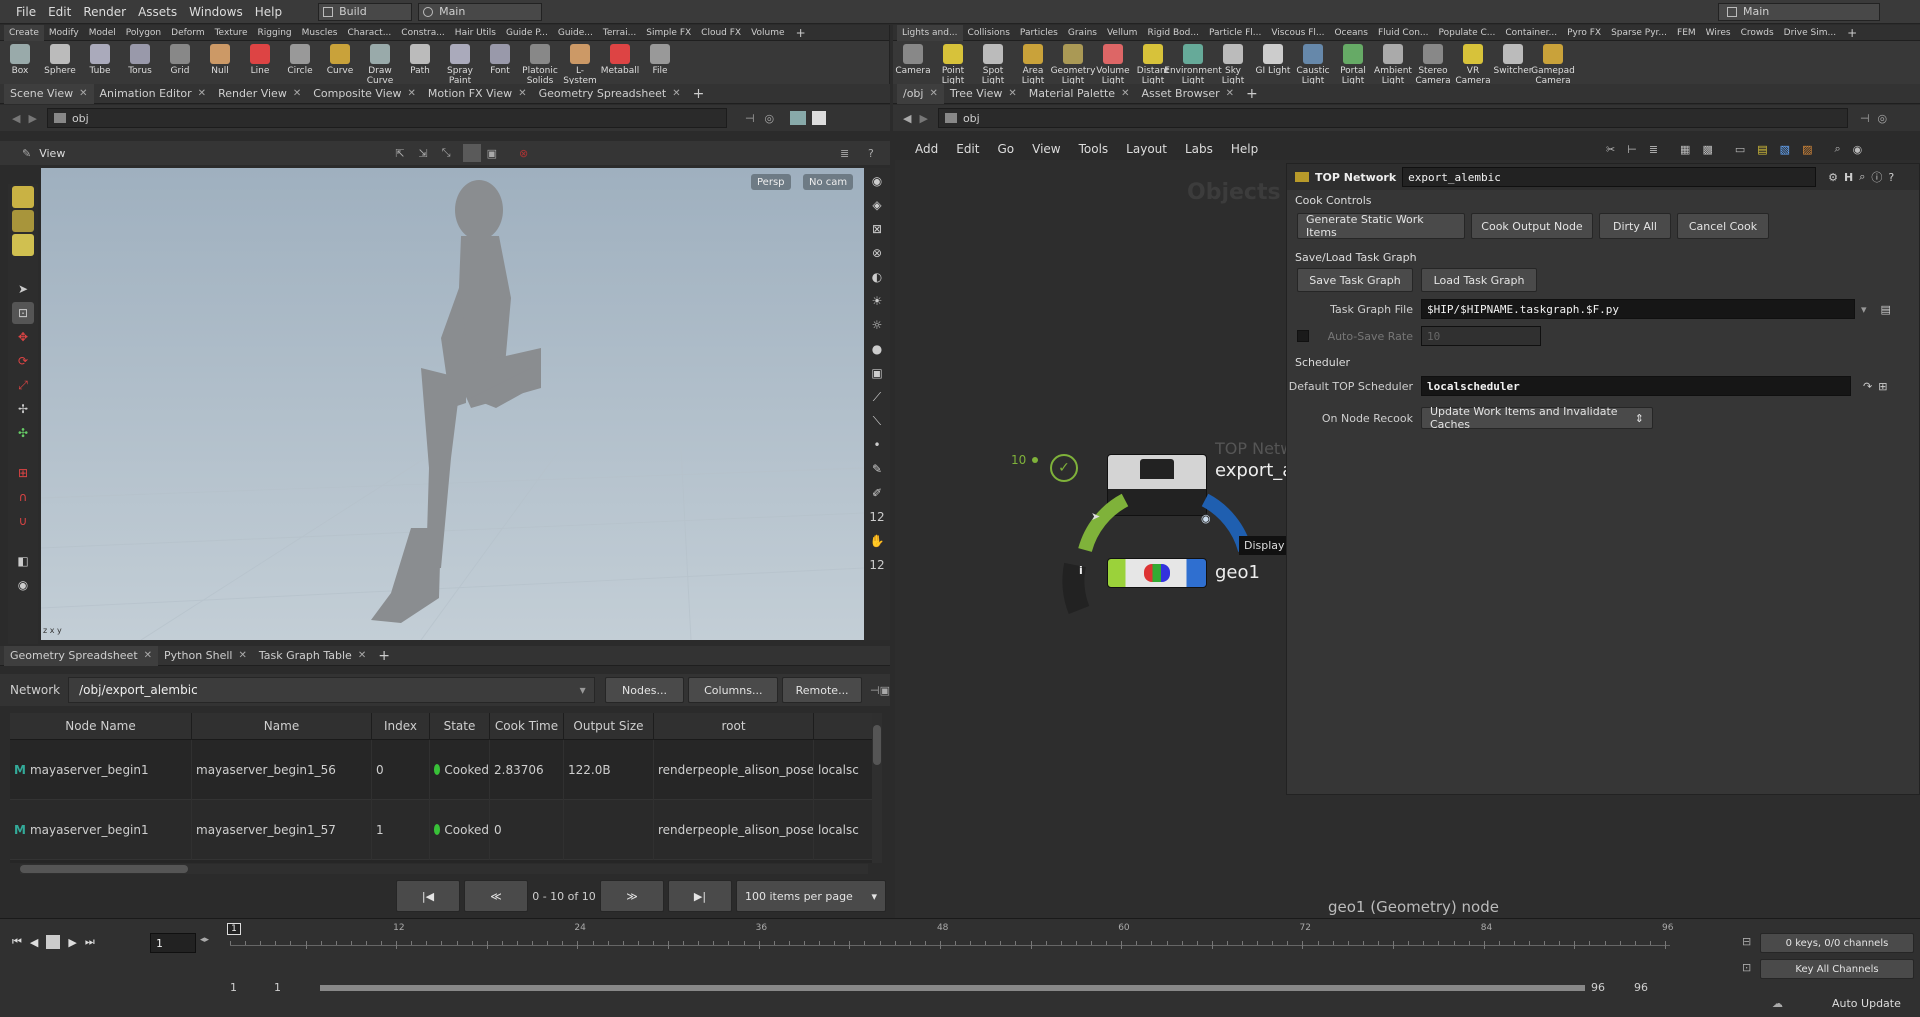  What do you see at coordinates (1799, 11) in the screenshot?
I see `desktop-selector-right: Main` at bounding box center [1799, 11].